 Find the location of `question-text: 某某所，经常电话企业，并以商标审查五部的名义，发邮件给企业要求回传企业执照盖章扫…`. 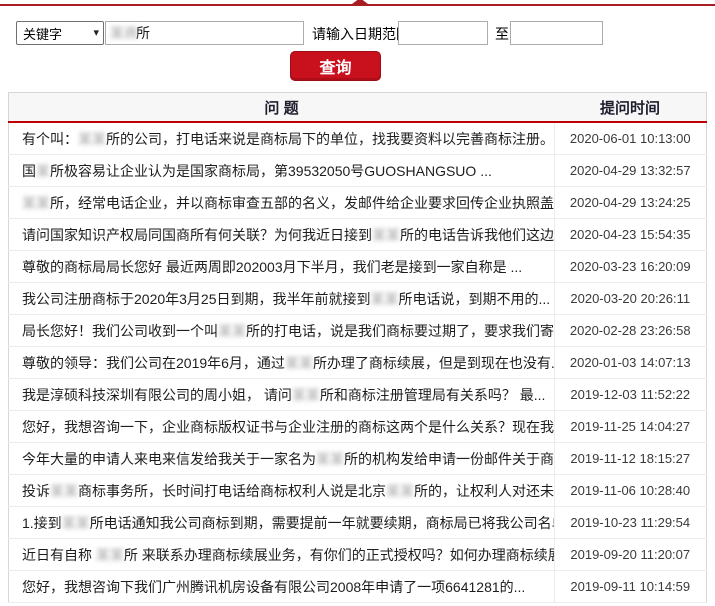

question-text: 某某所，经常电话企业，并以商标审查五部的名义，发邮件给企业要求回传企业执照盖章扫… is located at coordinates (281, 202).